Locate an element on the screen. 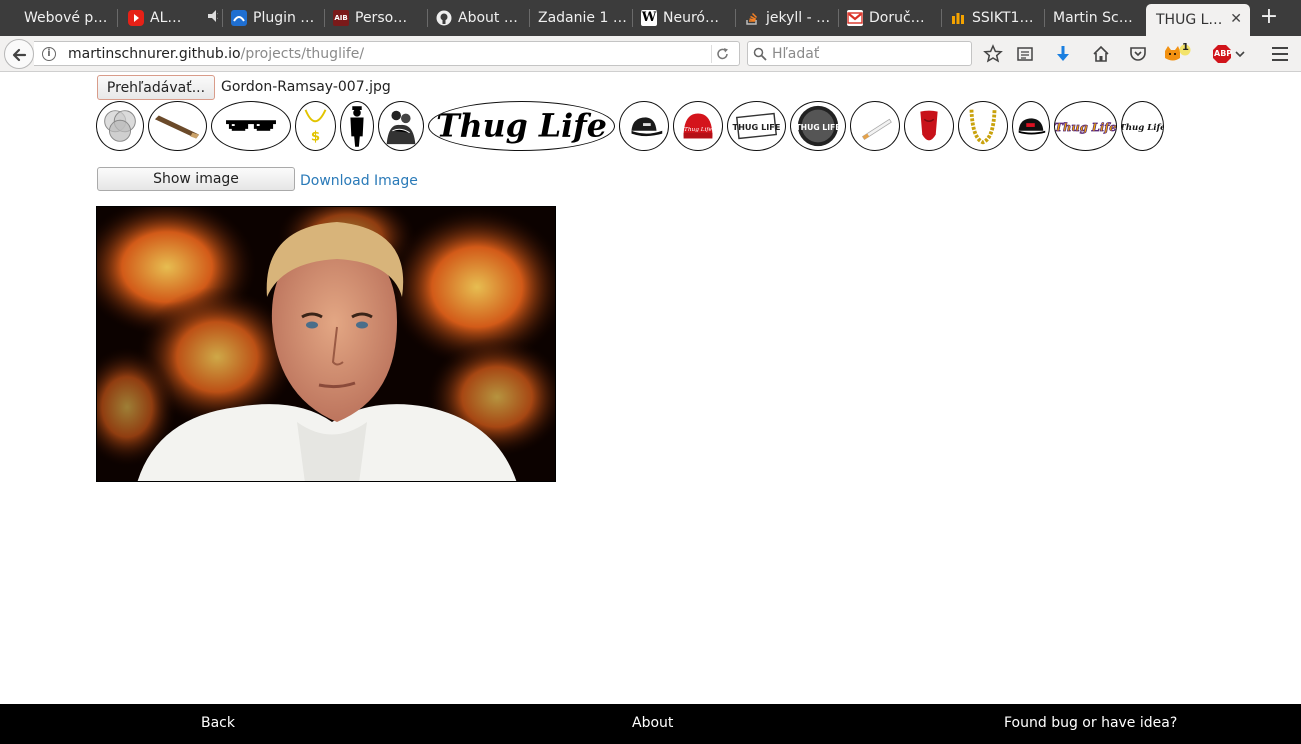 The image size is (1301, 744). pocket-icon is located at coordinates (1138, 54).